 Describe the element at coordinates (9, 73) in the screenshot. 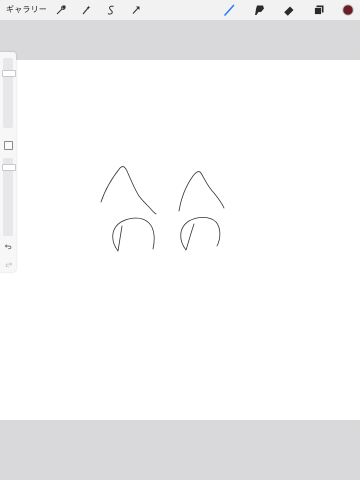

I see `brush-size-handle` at that location.